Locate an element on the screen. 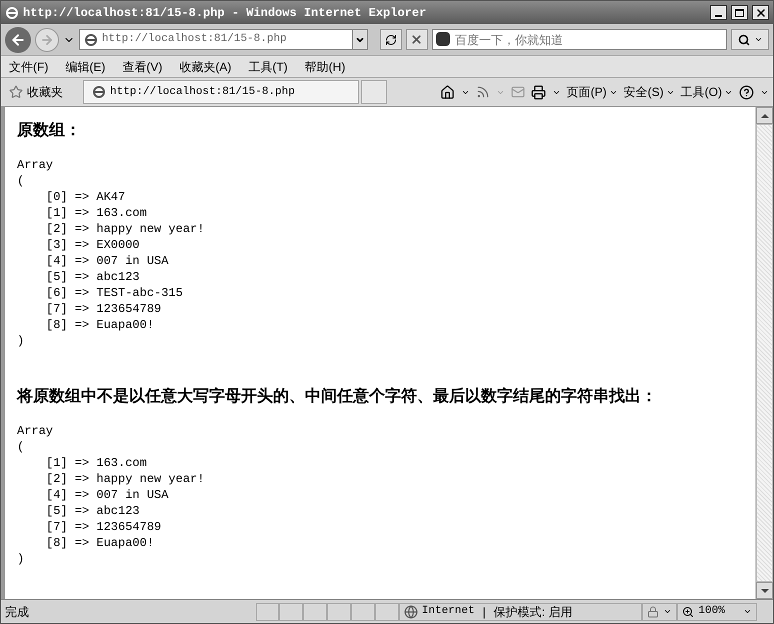 The width and height of the screenshot is (774, 624). refresh-button is located at coordinates (391, 39).